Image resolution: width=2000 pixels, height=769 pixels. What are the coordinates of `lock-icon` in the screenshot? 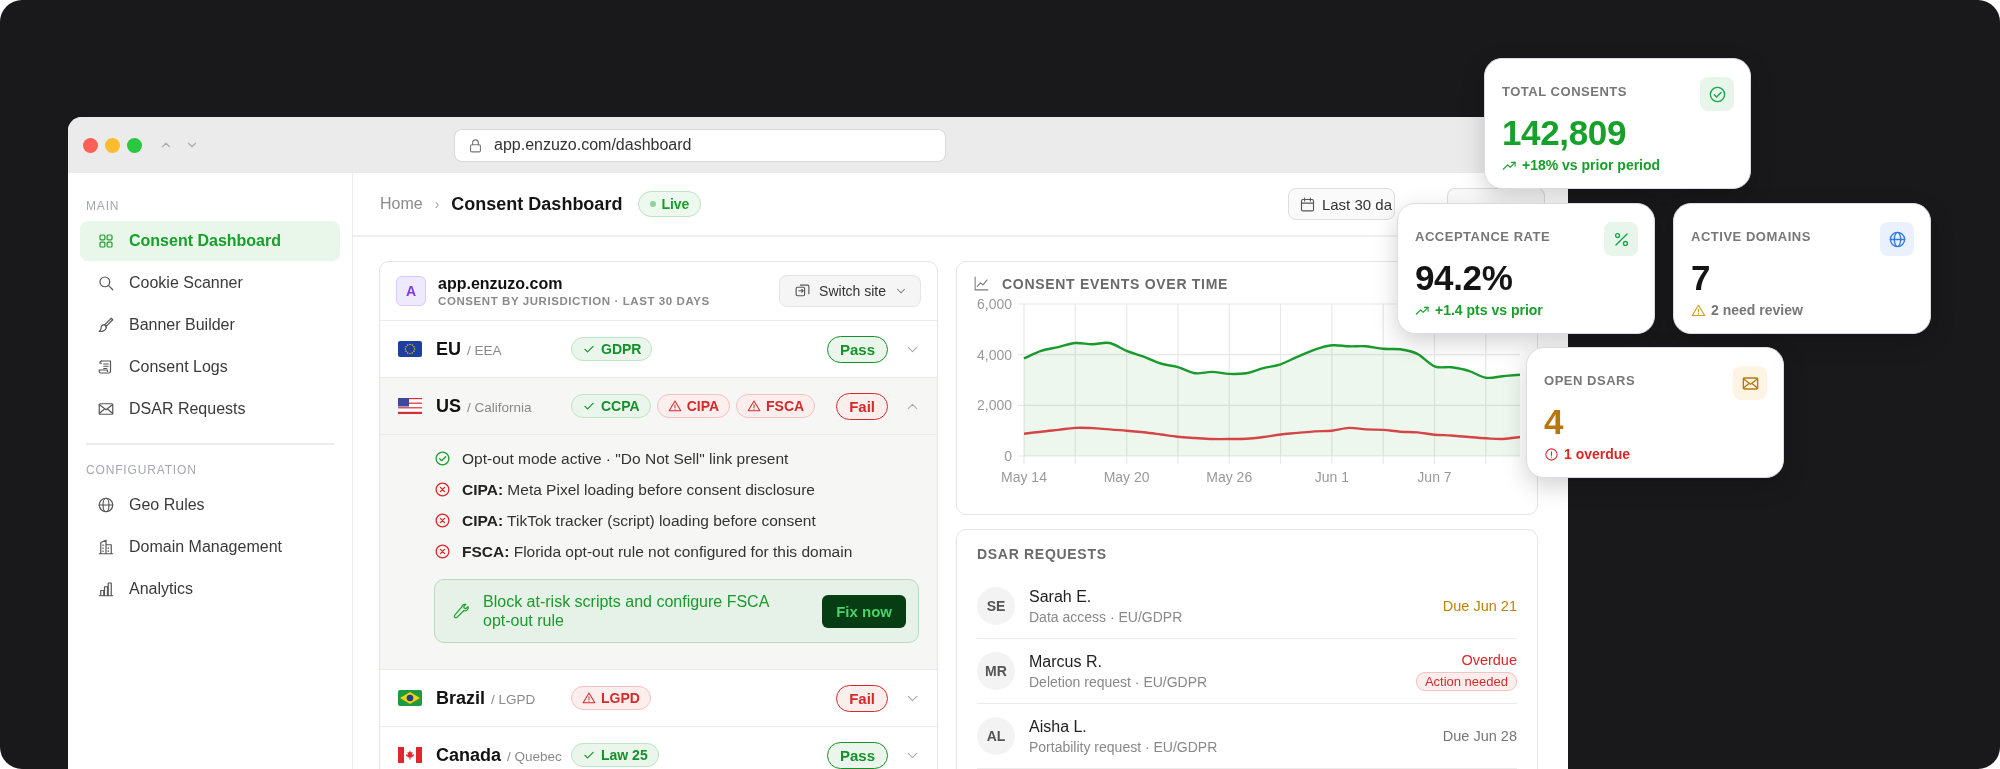 It's located at (475, 145).